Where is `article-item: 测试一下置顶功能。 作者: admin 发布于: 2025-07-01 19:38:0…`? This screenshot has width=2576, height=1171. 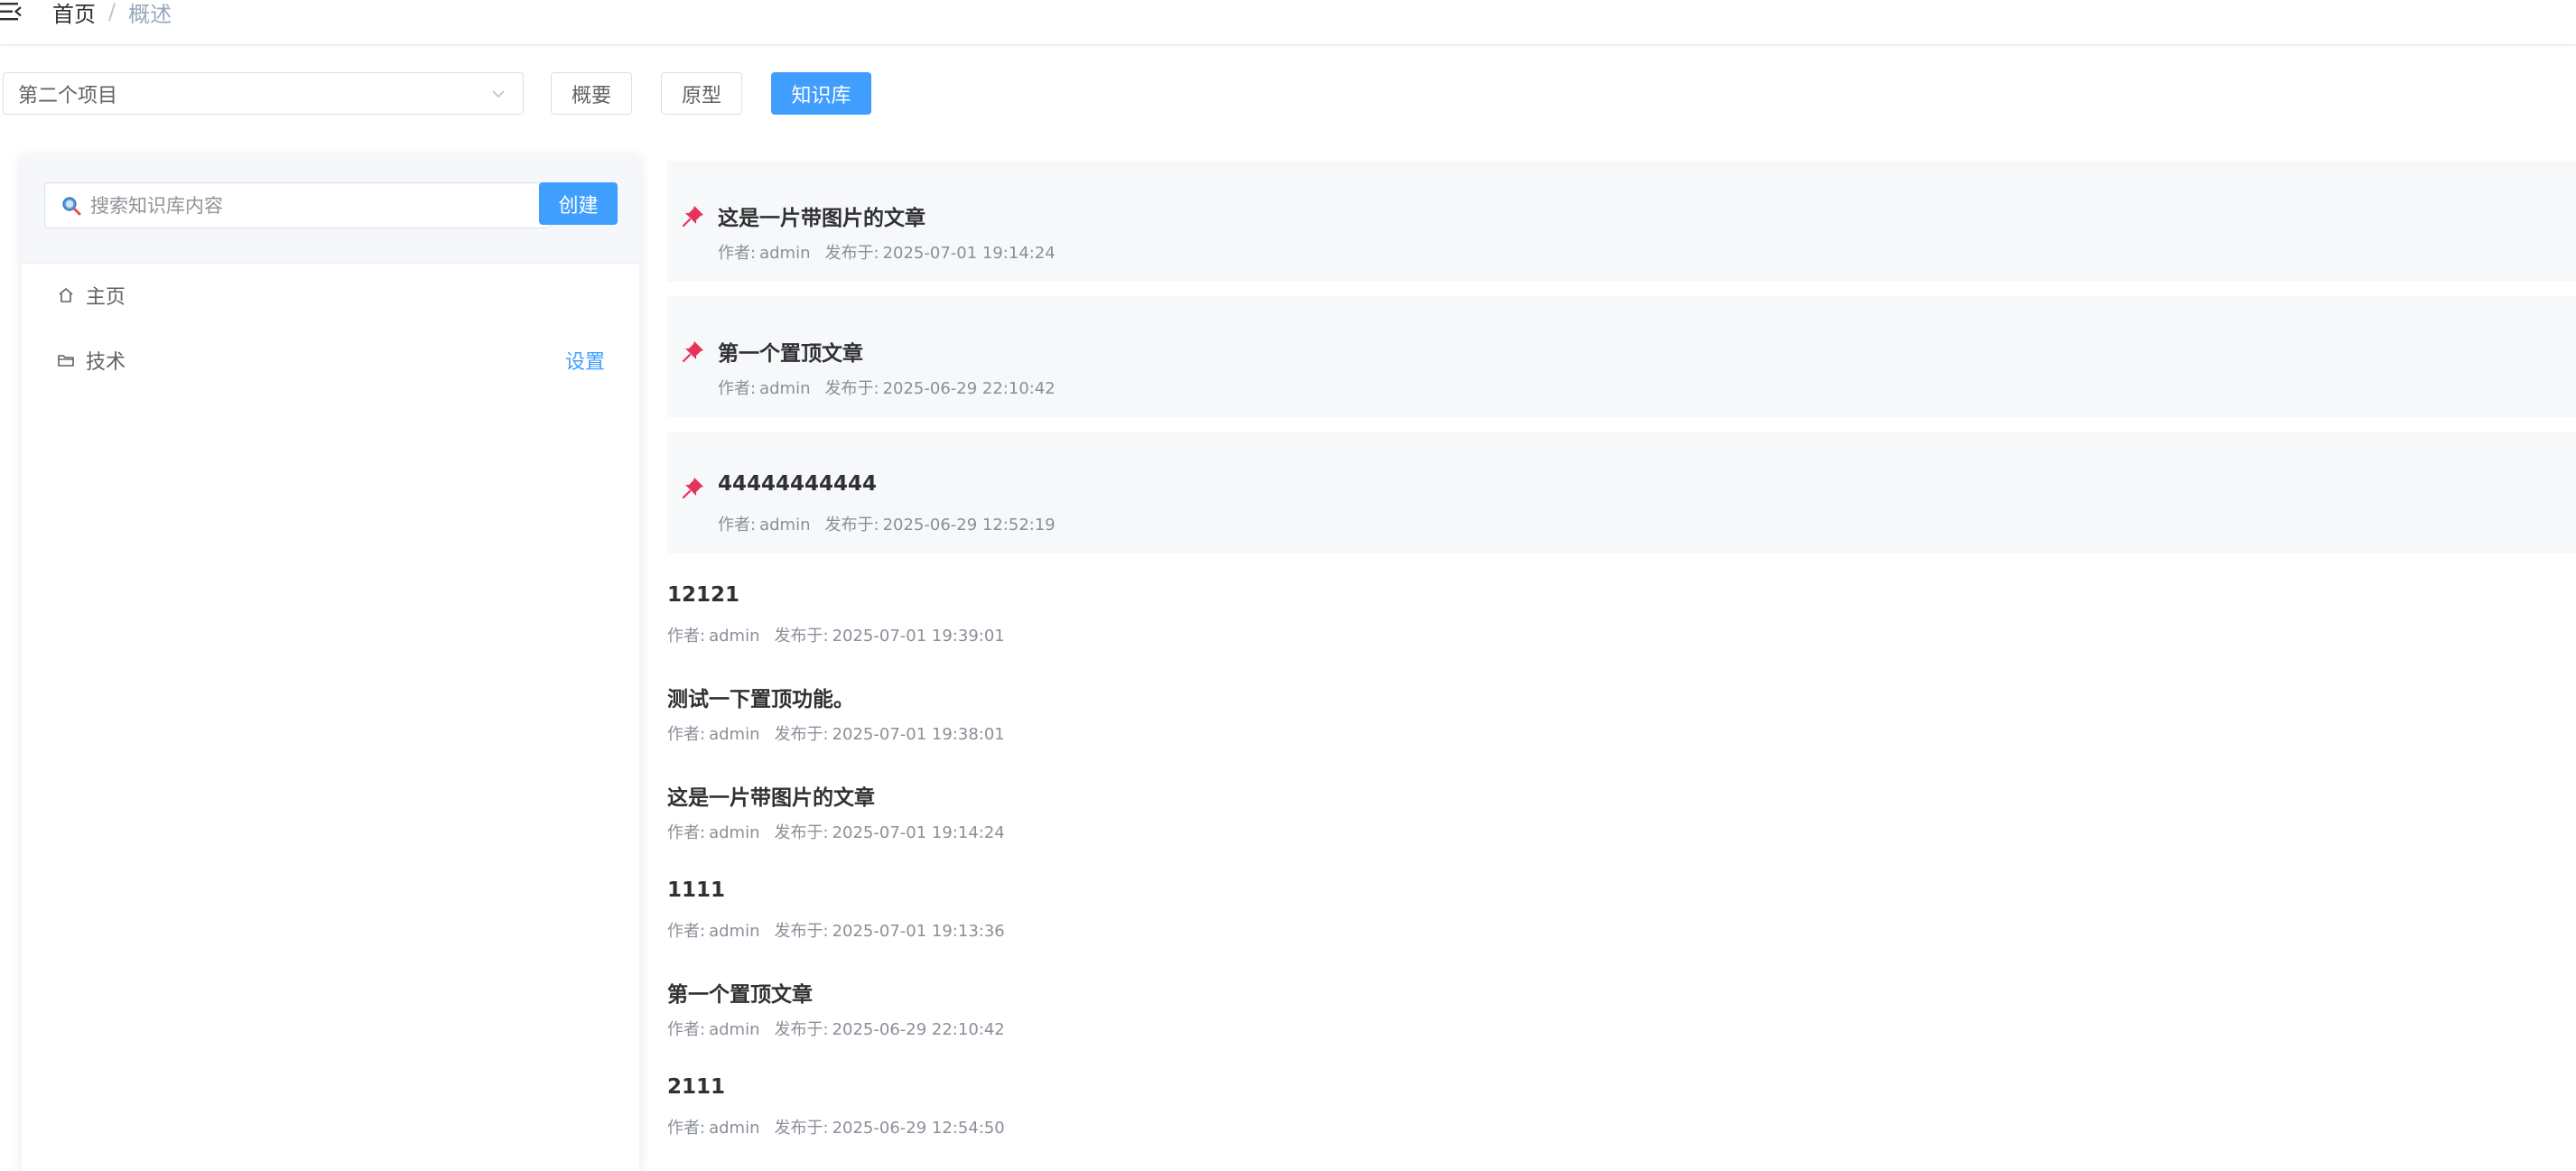
article-item: 测试一下置顶功能。 作者: admin 发布于: 2025-07-01 19:38:0… is located at coordinates (1209, 723).